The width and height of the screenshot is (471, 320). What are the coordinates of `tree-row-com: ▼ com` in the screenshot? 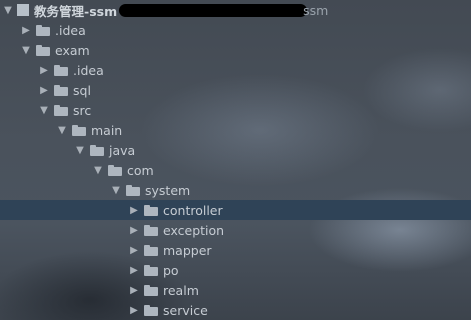 It's located at (235, 170).